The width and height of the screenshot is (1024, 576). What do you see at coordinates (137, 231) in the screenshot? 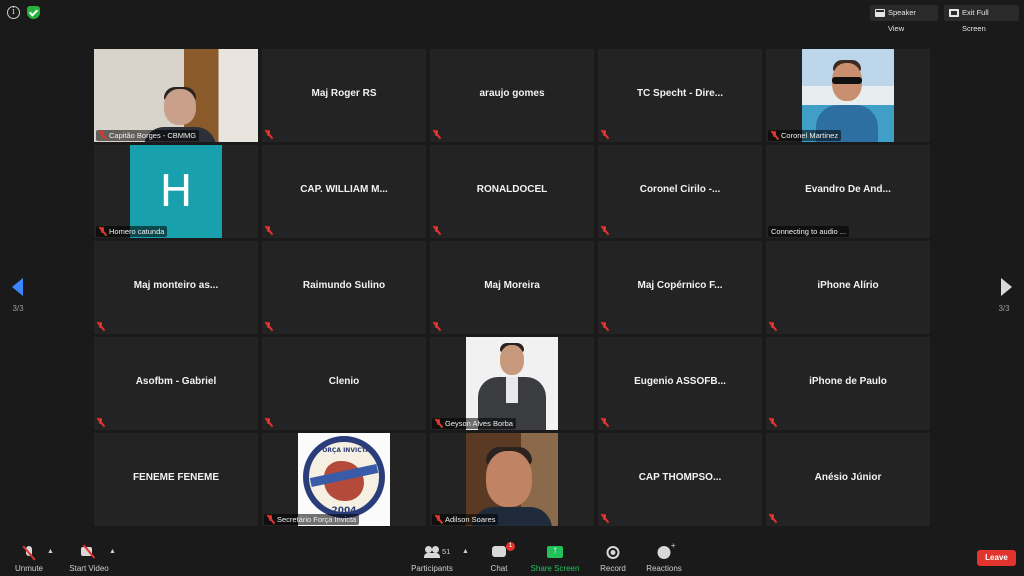
I see `participant-name: Homero catunda` at bounding box center [137, 231].